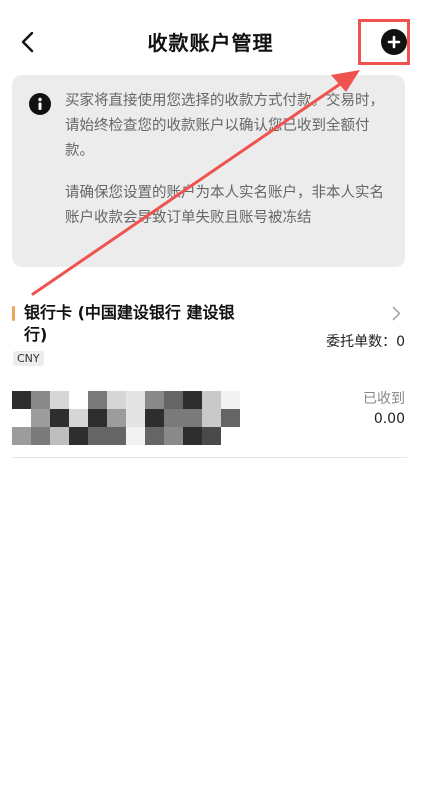  What do you see at coordinates (210, 42) in the screenshot?
I see `header: 收款账户管理` at bounding box center [210, 42].